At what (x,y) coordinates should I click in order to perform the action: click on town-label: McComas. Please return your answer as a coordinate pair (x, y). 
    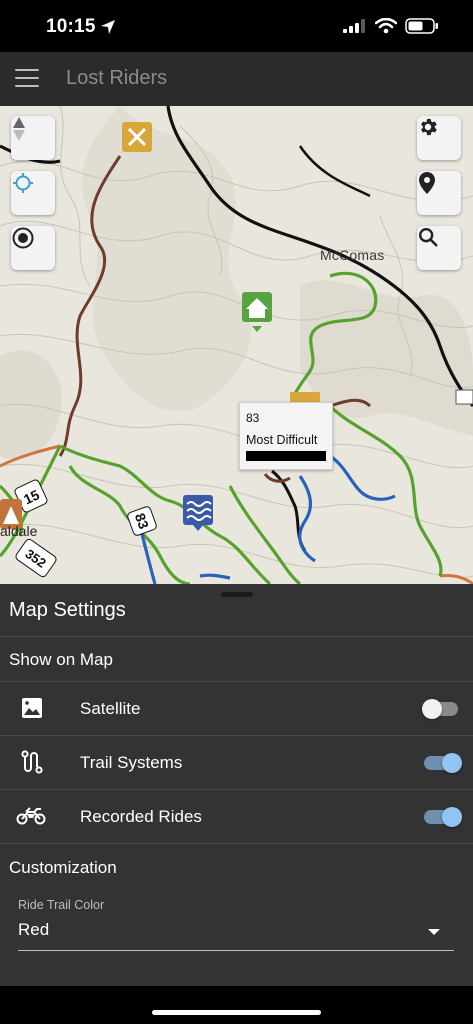
    Looking at the image, I should click on (352, 255).